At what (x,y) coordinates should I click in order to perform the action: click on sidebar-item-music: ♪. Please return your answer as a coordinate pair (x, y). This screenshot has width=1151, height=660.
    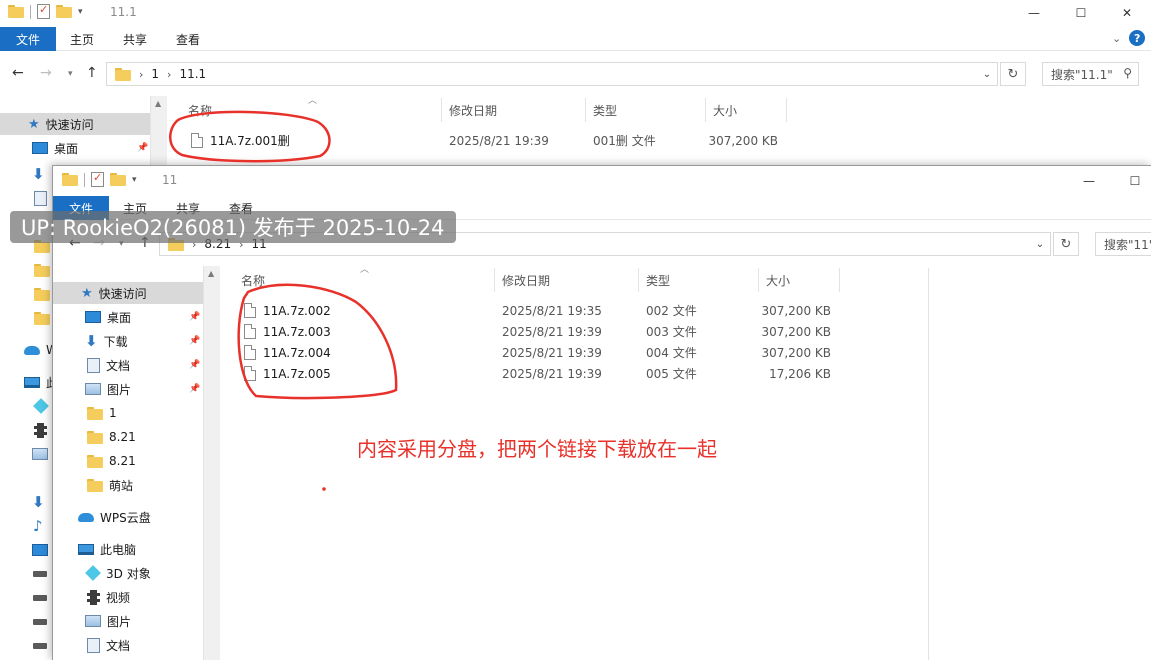
    Looking at the image, I should click on (21, 526).